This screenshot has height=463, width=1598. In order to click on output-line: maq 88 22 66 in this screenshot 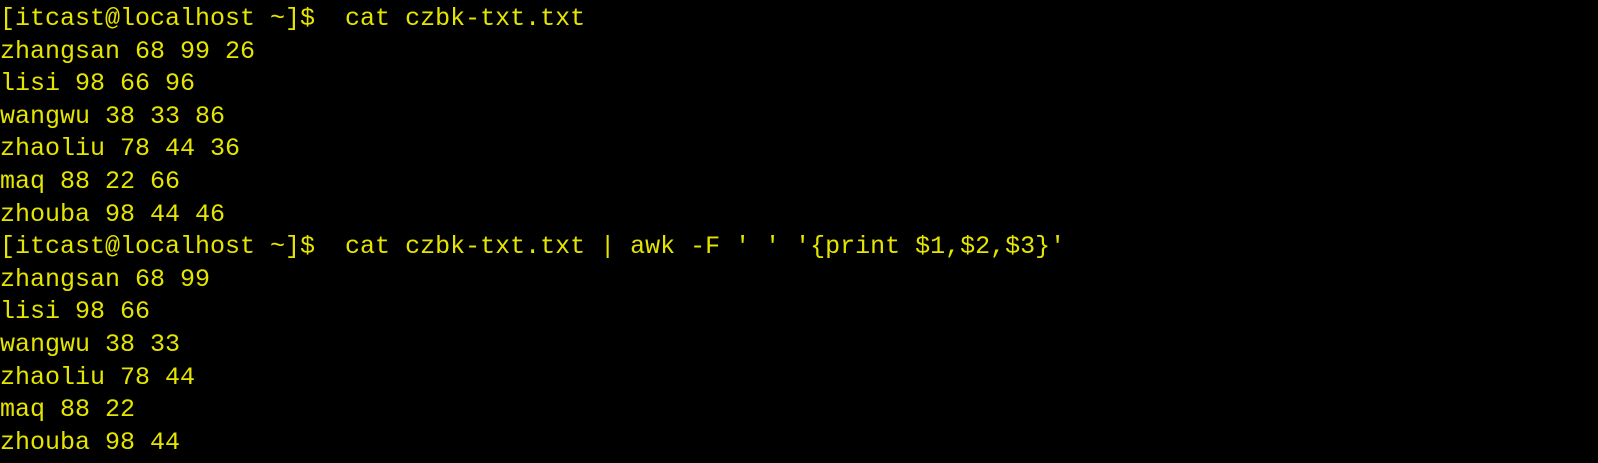, I will do `click(90, 181)`.